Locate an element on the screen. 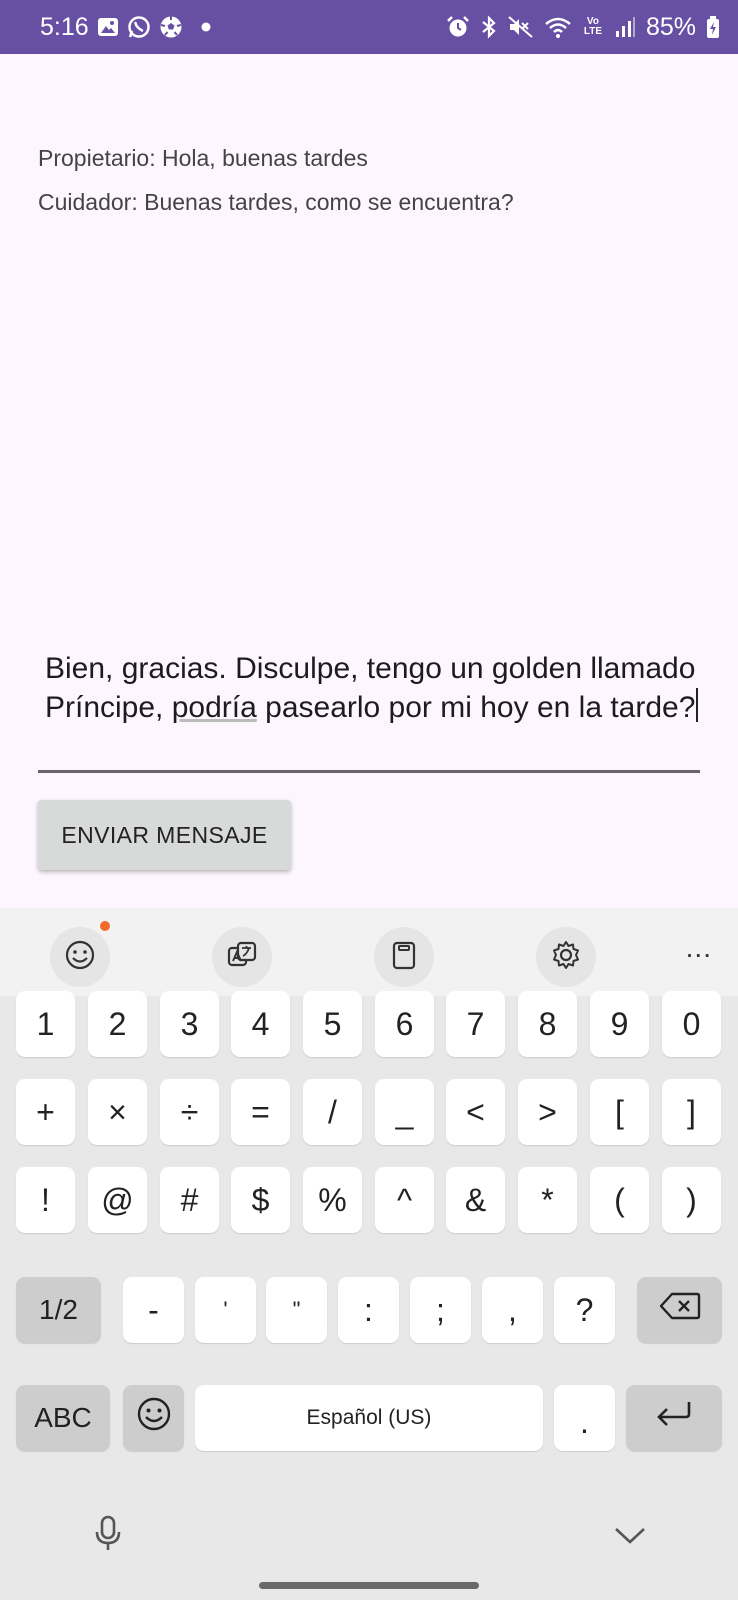 The height and width of the screenshot is (1600, 738). key-quote: " is located at coordinates (296, 1310).